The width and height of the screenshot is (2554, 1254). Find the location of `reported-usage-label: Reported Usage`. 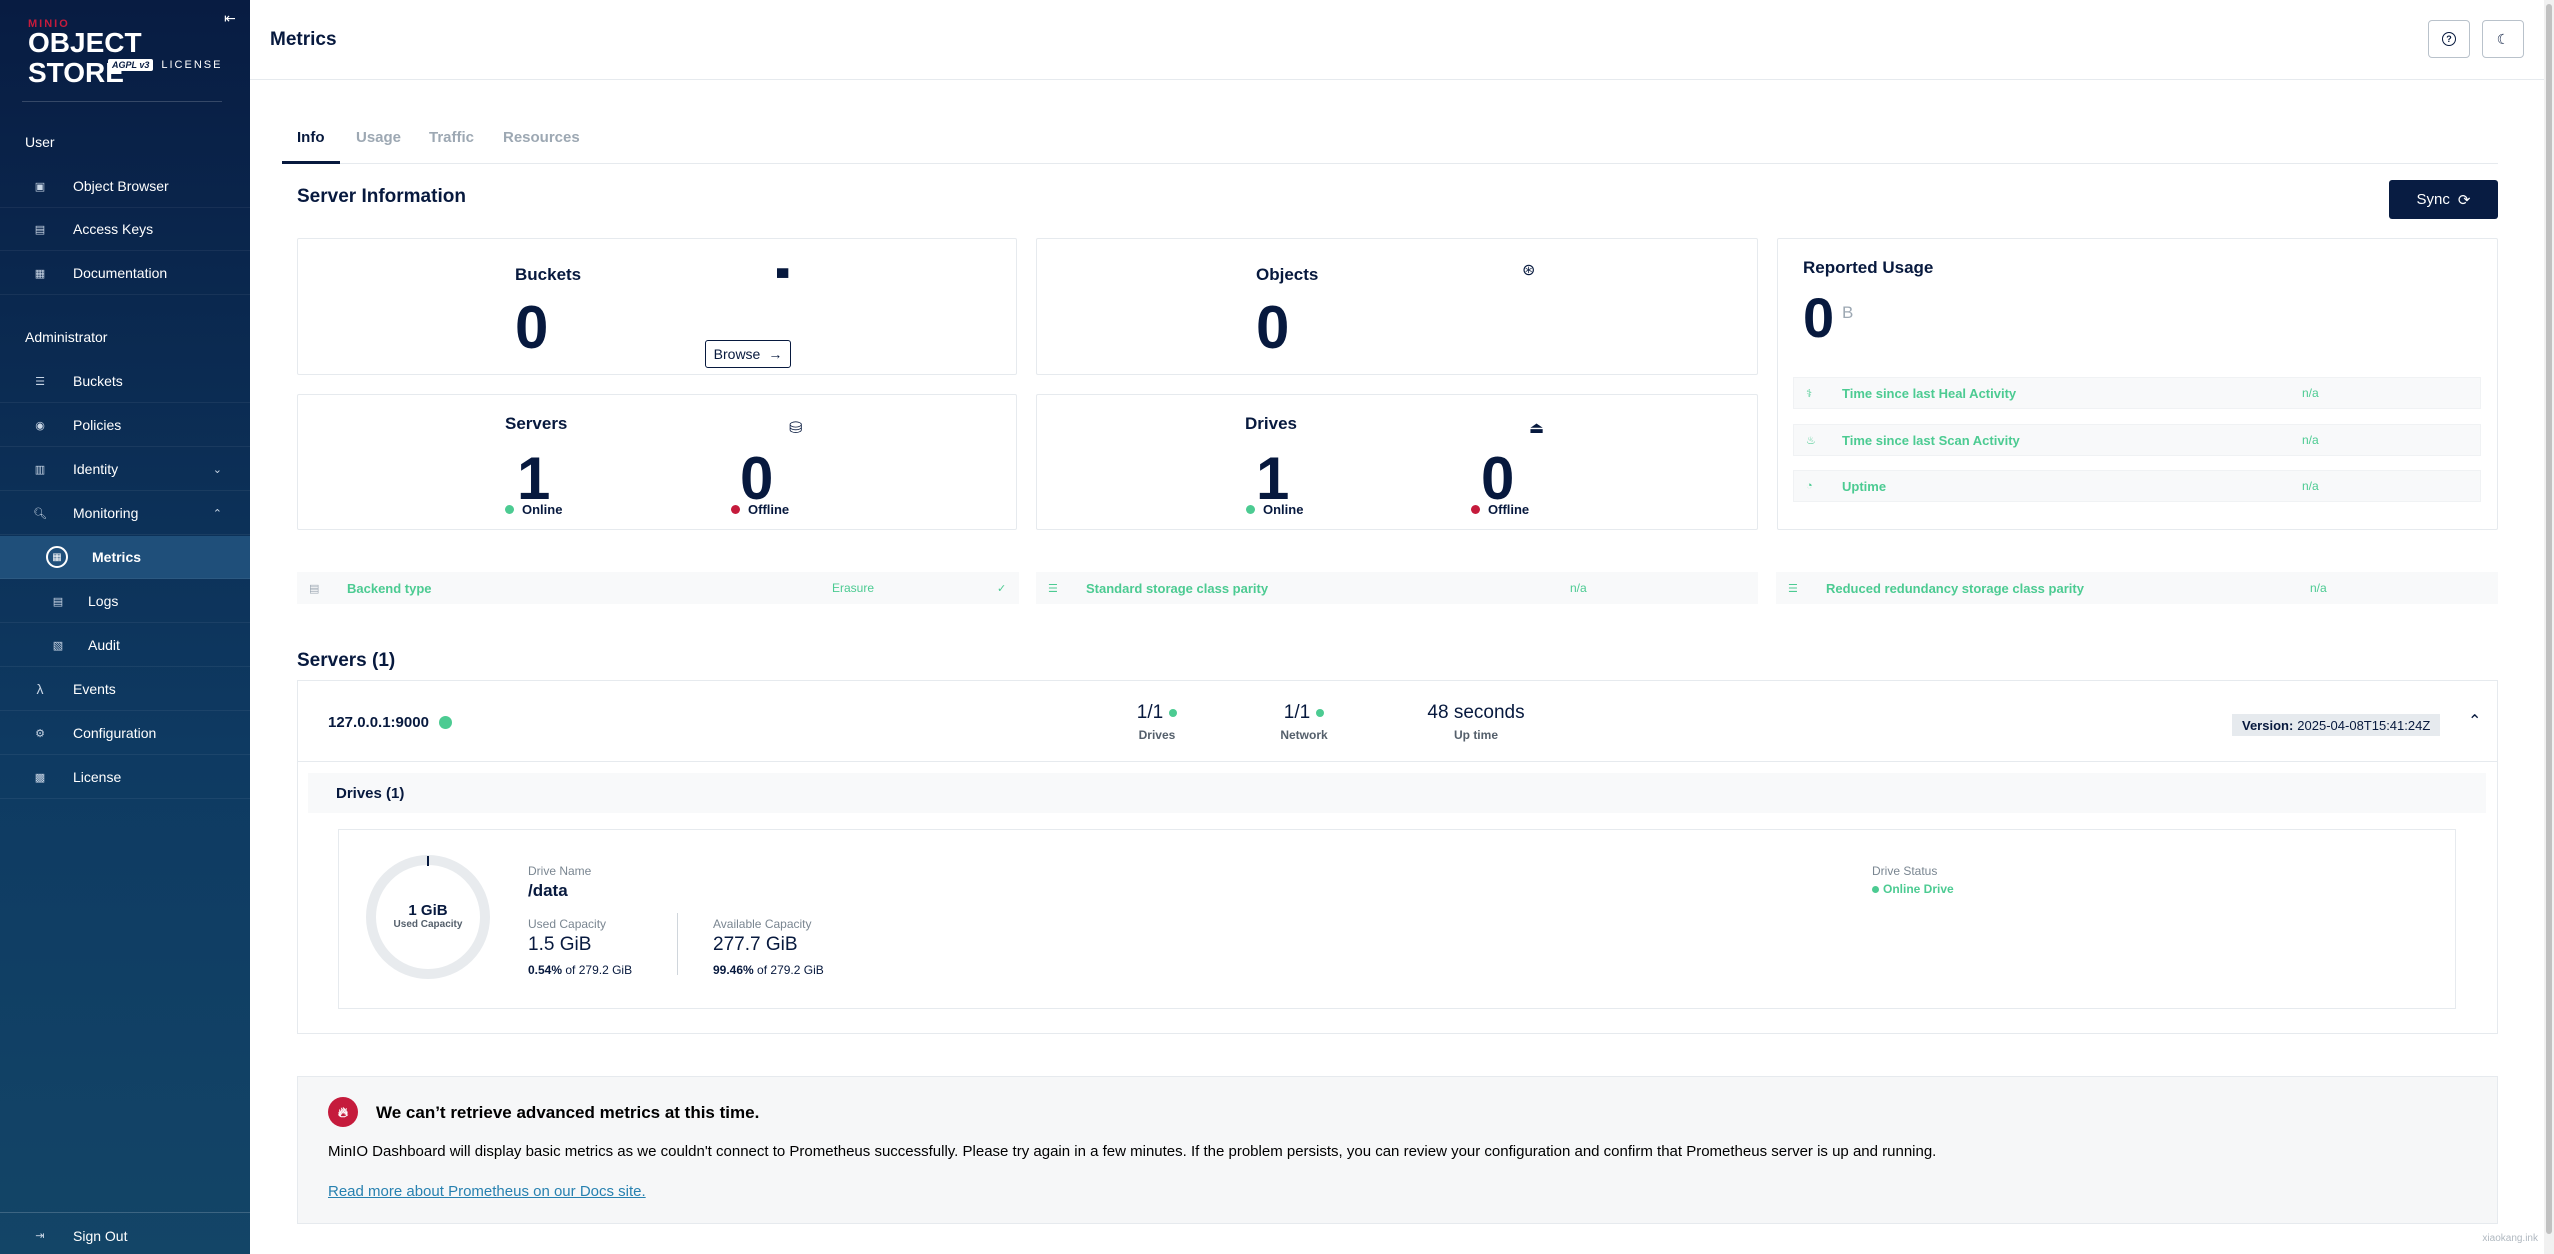

reported-usage-label: Reported Usage is located at coordinates (1868, 267).